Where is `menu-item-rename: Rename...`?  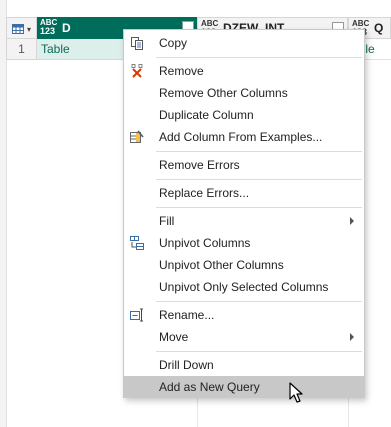 menu-item-rename: Rename... is located at coordinates (244, 315).